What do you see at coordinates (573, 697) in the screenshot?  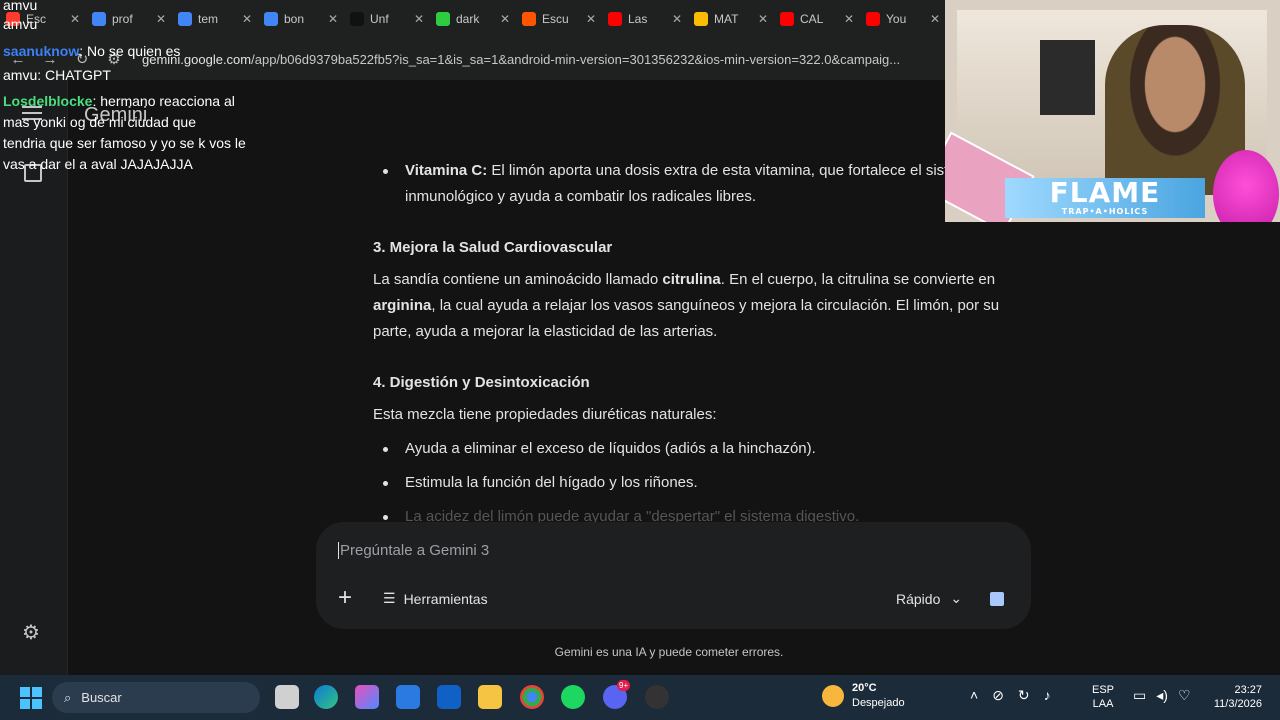 I see `spotify-icon` at bounding box center [573, 697].